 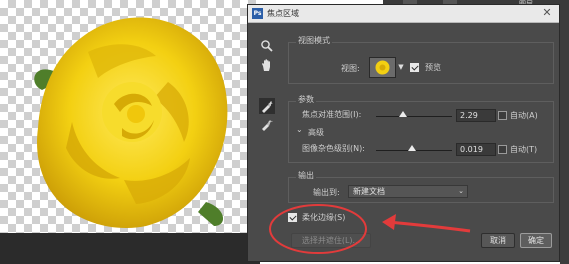 What do you see at coordinates (316, 132) in the screenshot?
I see `advanced-label: 高级` at bounding box center [316, 132].